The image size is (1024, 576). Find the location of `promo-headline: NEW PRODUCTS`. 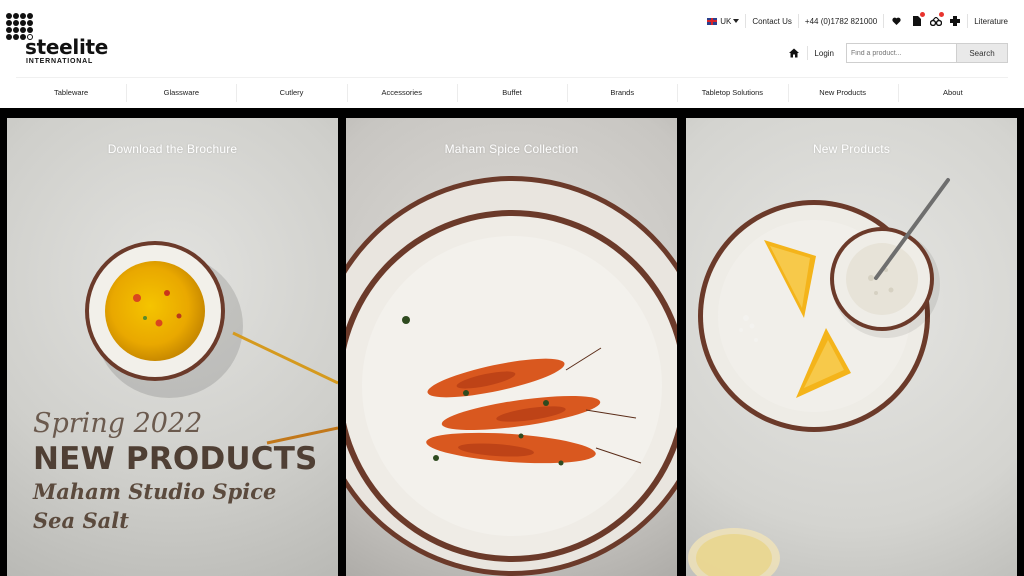

promo-headline: NEW PRODUCTS is located at coordinates (175, 459).